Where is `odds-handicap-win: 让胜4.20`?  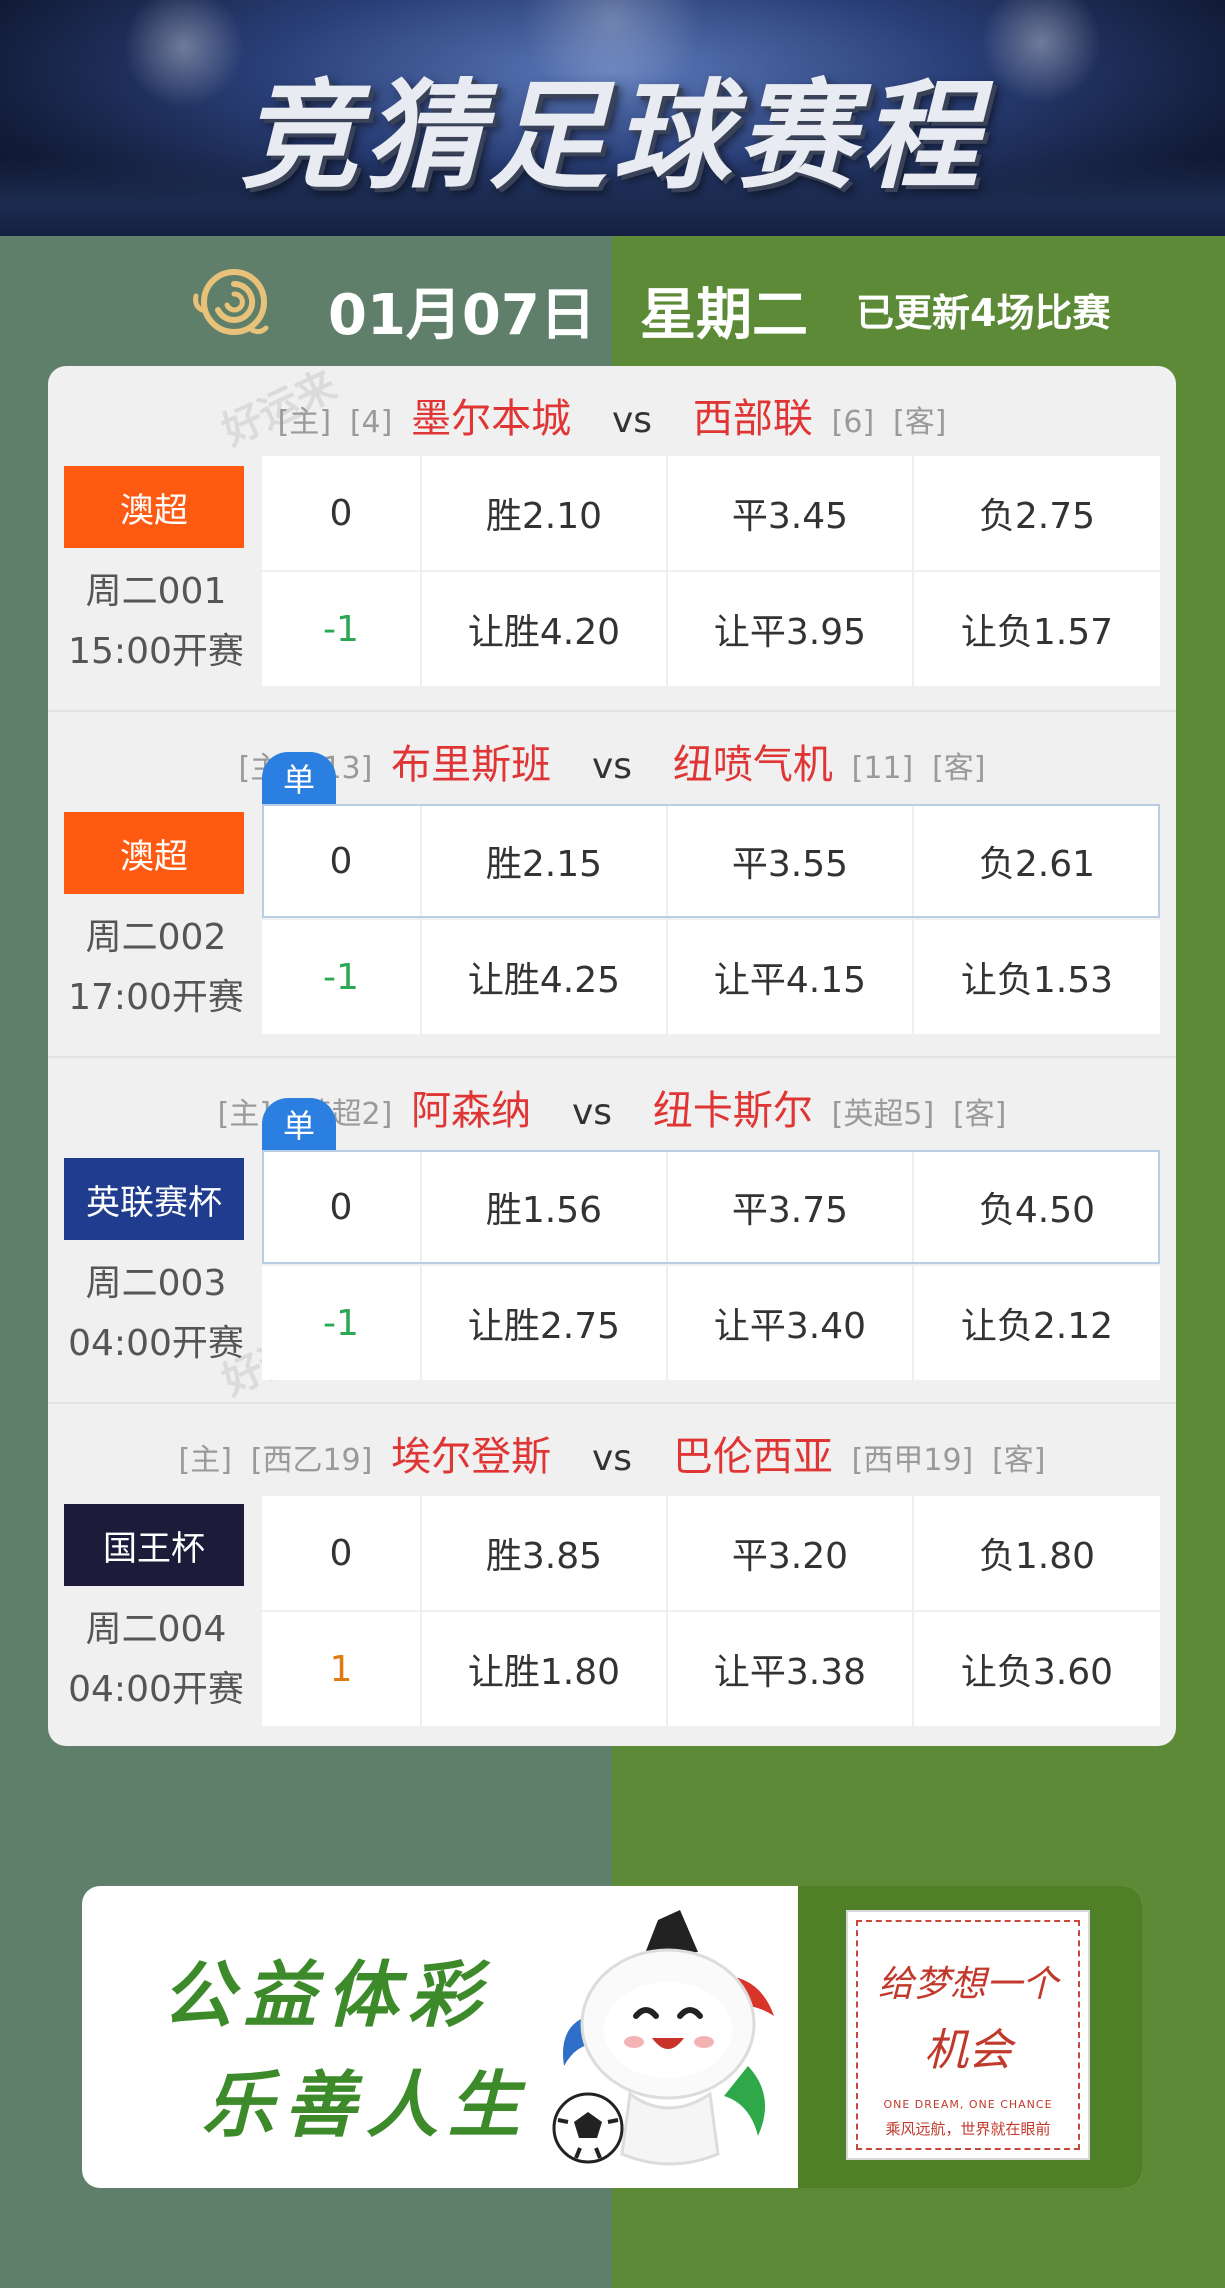
odds-handicap-win: 让胜4.20 is located at coordinates (545, 629).